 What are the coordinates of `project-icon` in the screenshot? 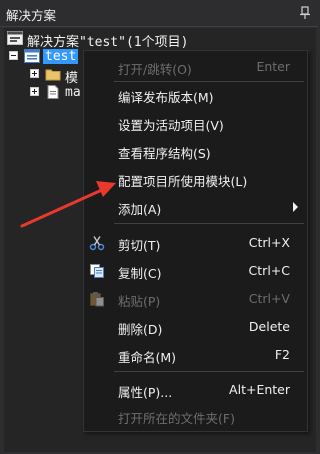 It's located at (32, 56).